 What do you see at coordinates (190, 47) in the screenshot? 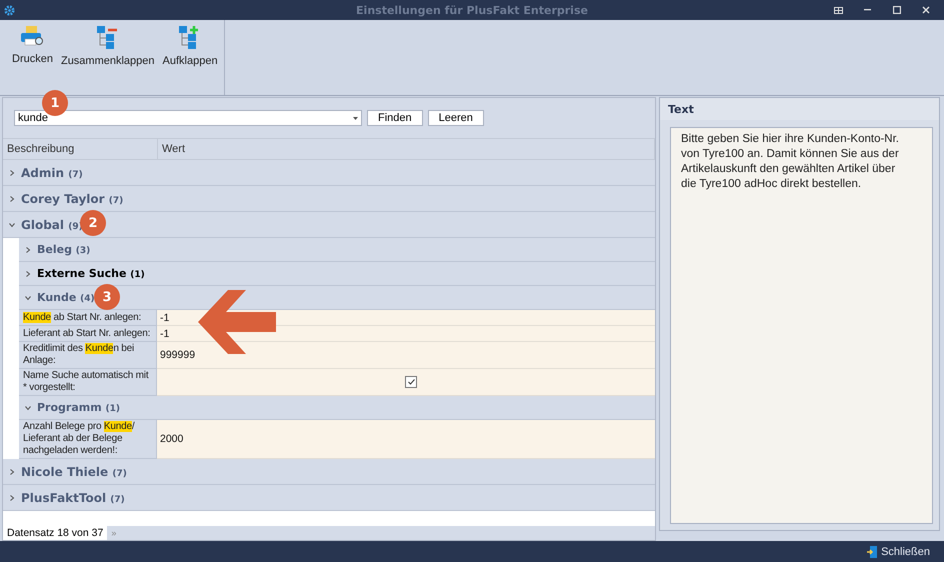
I see `toolbar-button: Aufklappen` at bounding box center [190, 47].